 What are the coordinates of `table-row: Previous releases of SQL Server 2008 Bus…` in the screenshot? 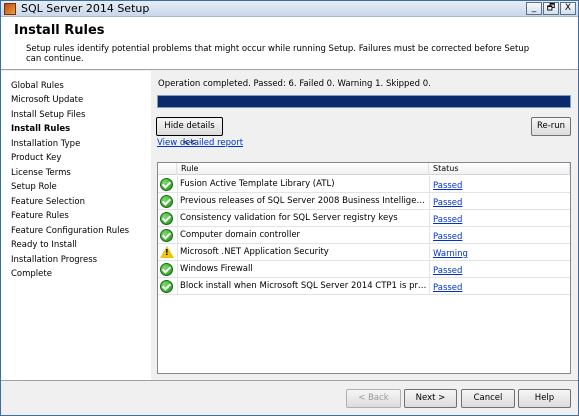 It's located at (364, 201).